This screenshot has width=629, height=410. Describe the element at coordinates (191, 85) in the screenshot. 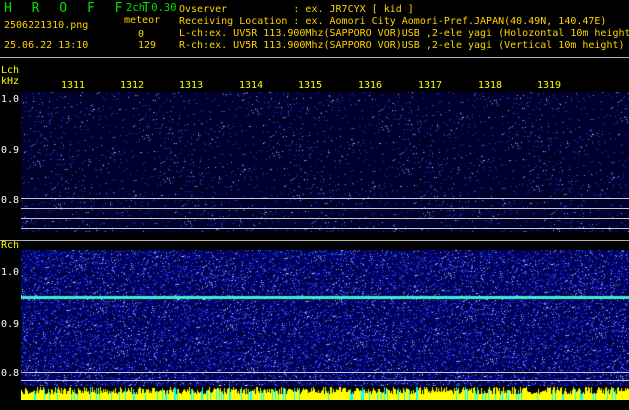

I see `time-tick-label: 1313` at that location.